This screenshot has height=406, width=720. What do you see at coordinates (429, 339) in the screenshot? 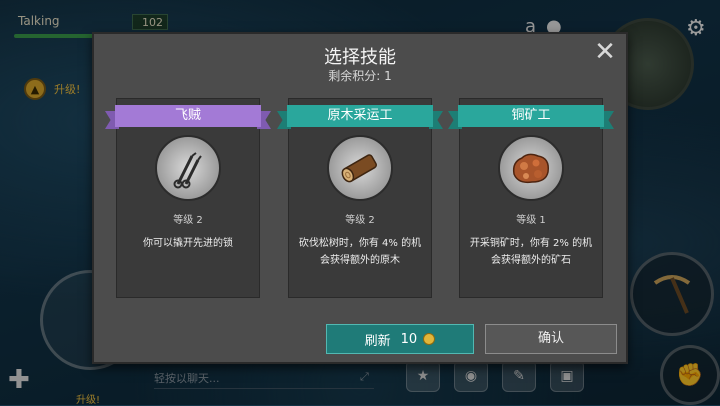
I see `coin-icon` at bounding box center [429, 339].